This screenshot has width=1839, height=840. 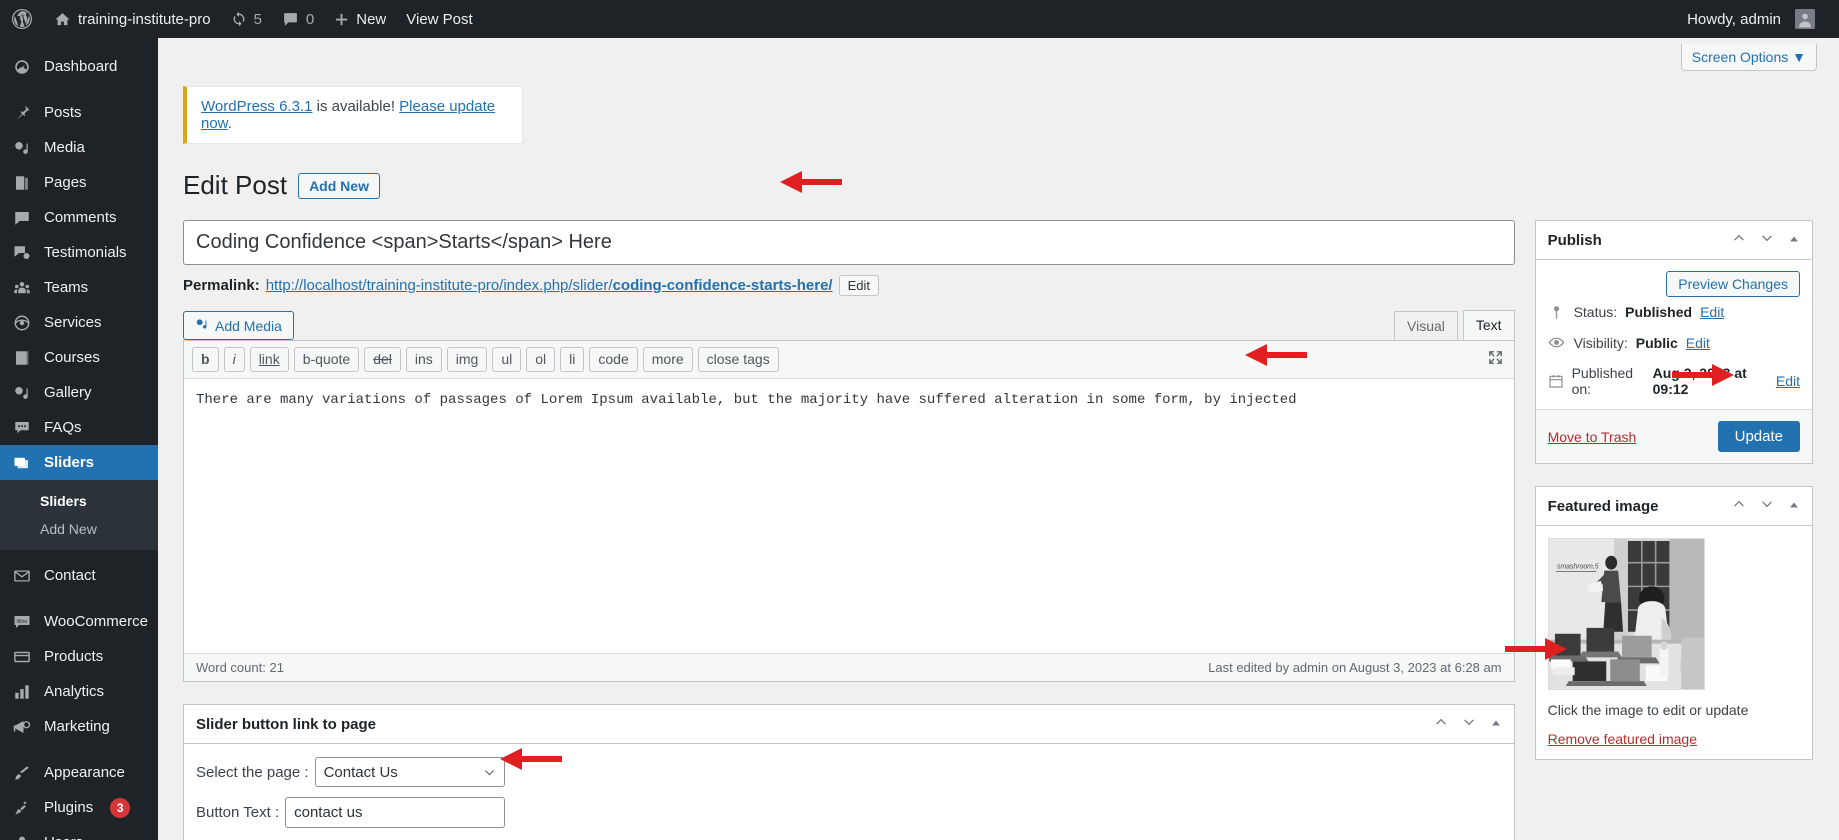 I want to click on sidebar-item-media: Media, so click(x=79, y=147).